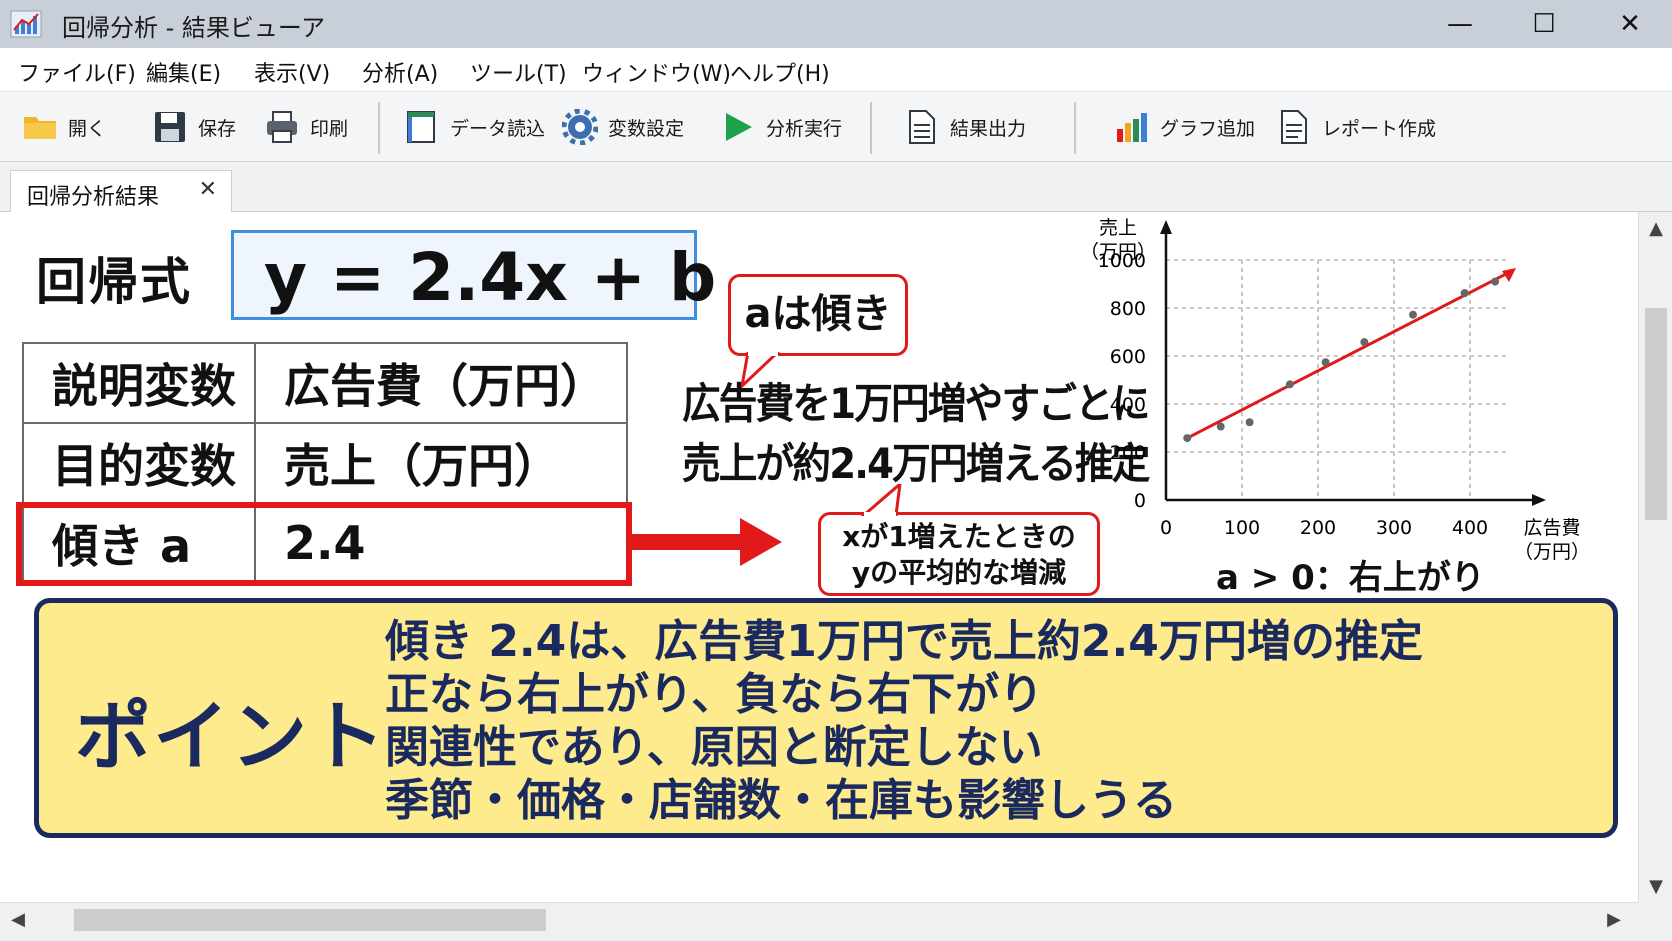 This screenshot has width=1672, height=941. What do you see at coordinates (959, 536) in the screenshot?
I see `callout-x-line: xが1増えたときの` at bounding box center [959, 536].